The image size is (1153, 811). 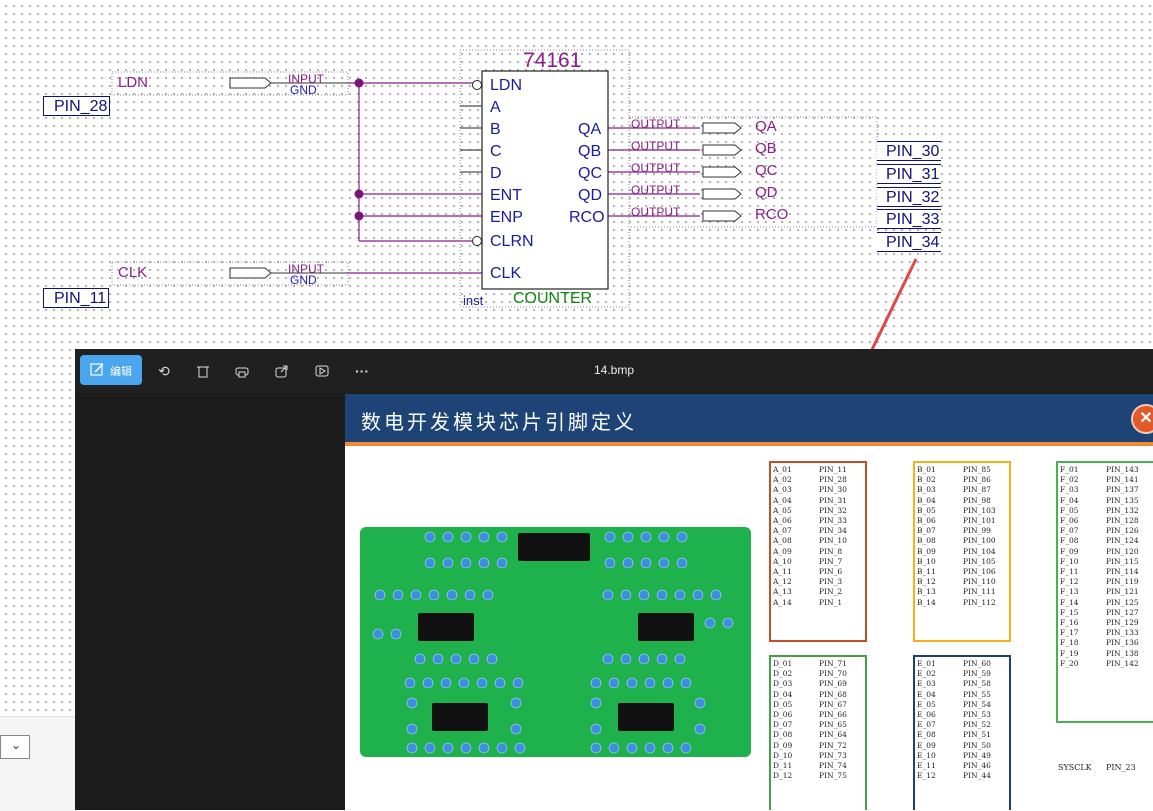 What do you see at coordinates (749, 444) in the screenshot?
I see `banner-underline` at bounding box center [749, 444].